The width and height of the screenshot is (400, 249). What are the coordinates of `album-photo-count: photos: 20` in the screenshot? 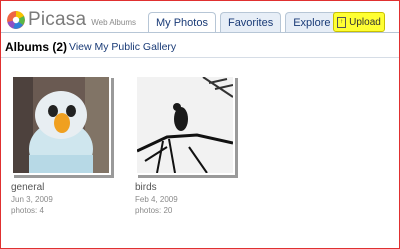 It's located at (154, 210).